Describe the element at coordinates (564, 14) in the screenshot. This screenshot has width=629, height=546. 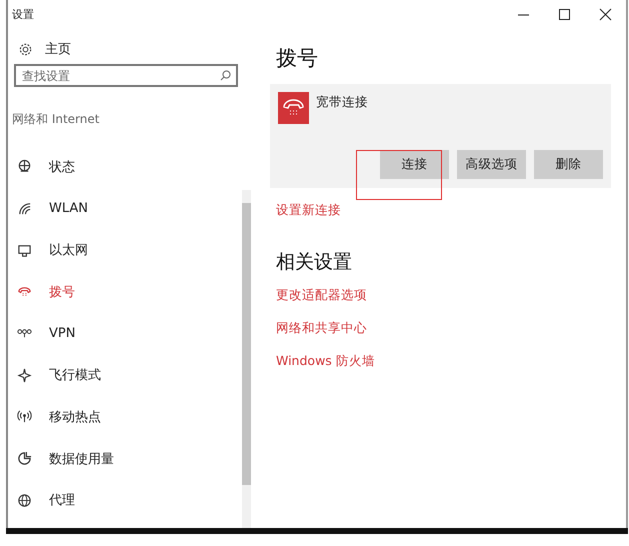
I see `maximize-icon` at that location.